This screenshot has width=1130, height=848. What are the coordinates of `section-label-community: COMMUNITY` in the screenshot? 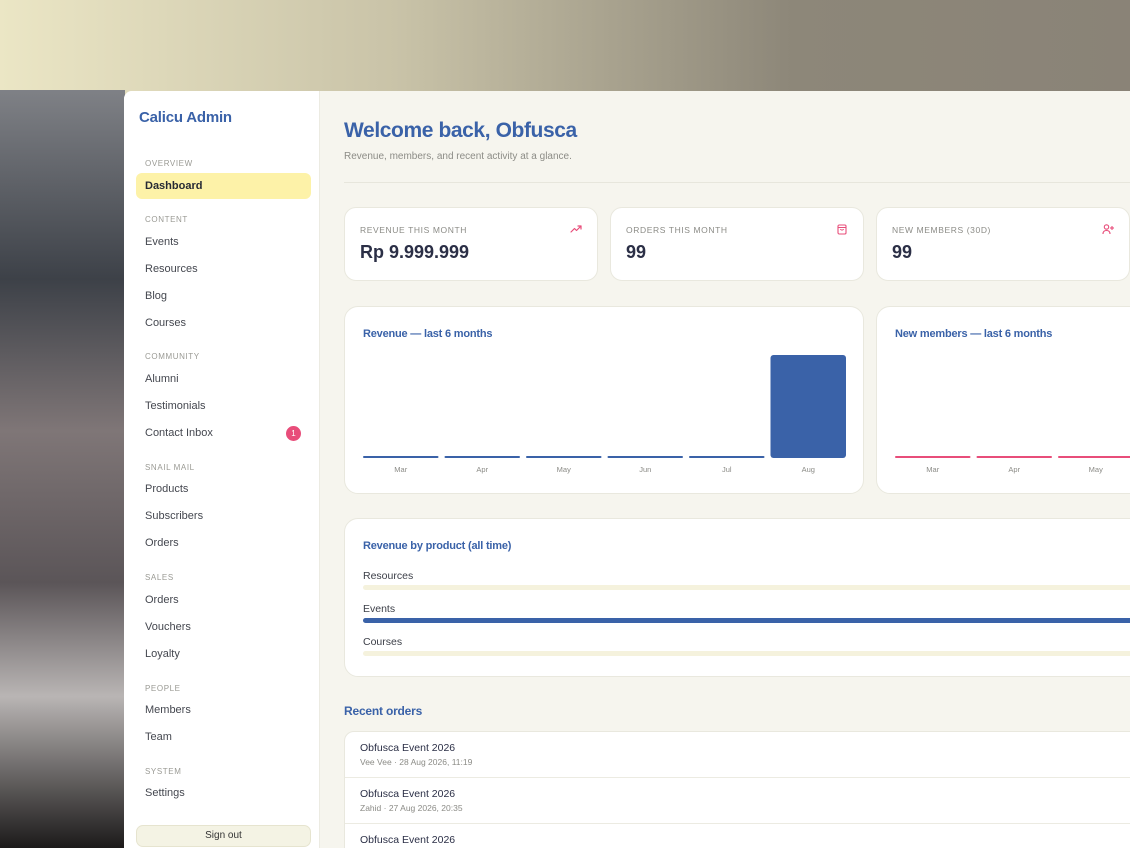 It's located at (172, 356).